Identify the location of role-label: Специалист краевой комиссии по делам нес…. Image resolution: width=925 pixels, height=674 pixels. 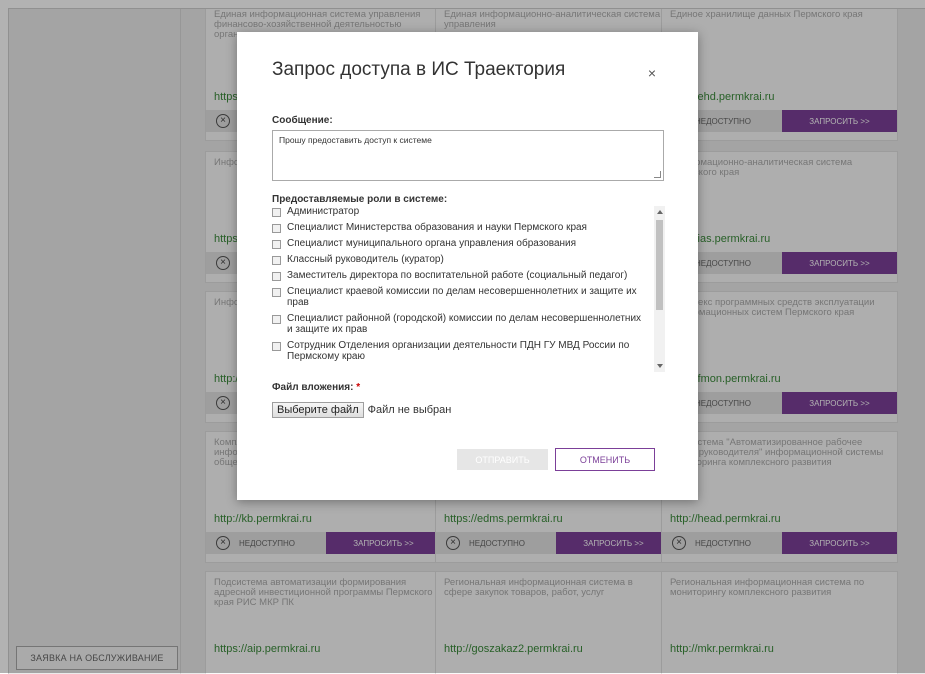
(462, 297).